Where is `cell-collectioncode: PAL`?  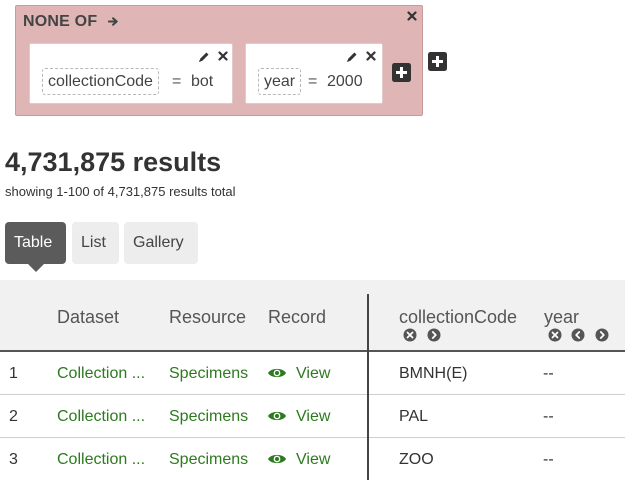 cell-collectioncode: PAL is located at coordinates (414, 416).